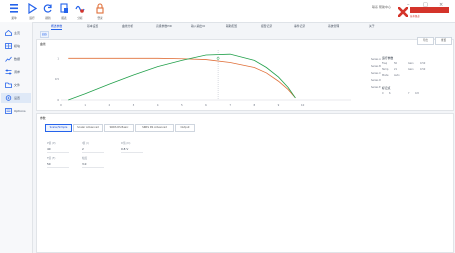 Image resolution: width=455 pixels, height=253 pixels. Describe the element at coordinates (230, 105) in the screenshot. I see `x-tick-label: 7` at that location.